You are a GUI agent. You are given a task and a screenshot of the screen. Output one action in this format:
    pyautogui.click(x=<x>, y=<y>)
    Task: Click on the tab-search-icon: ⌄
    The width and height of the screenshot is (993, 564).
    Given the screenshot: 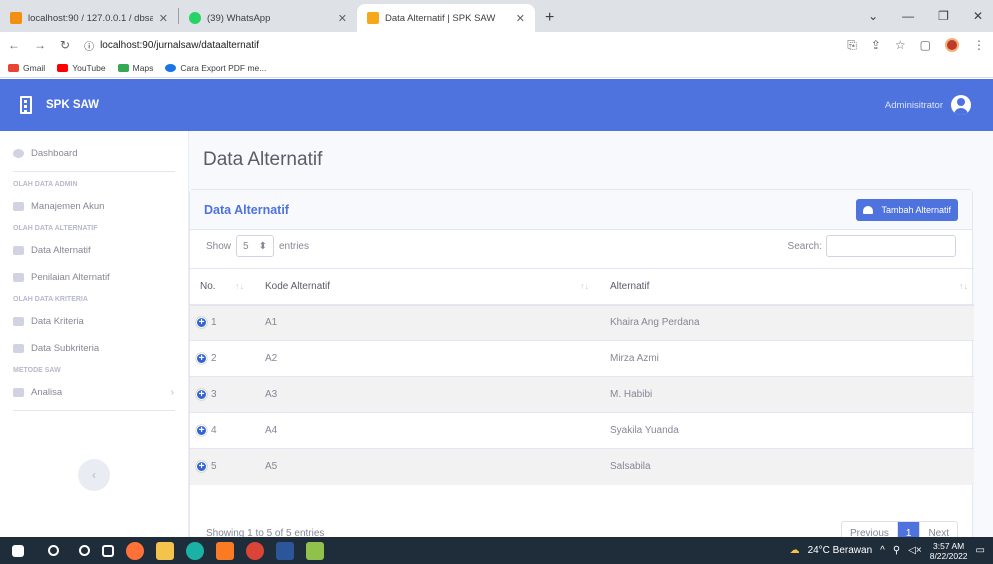 What is the action you would take?
    pyautogui.click(x=873, y=16)
    